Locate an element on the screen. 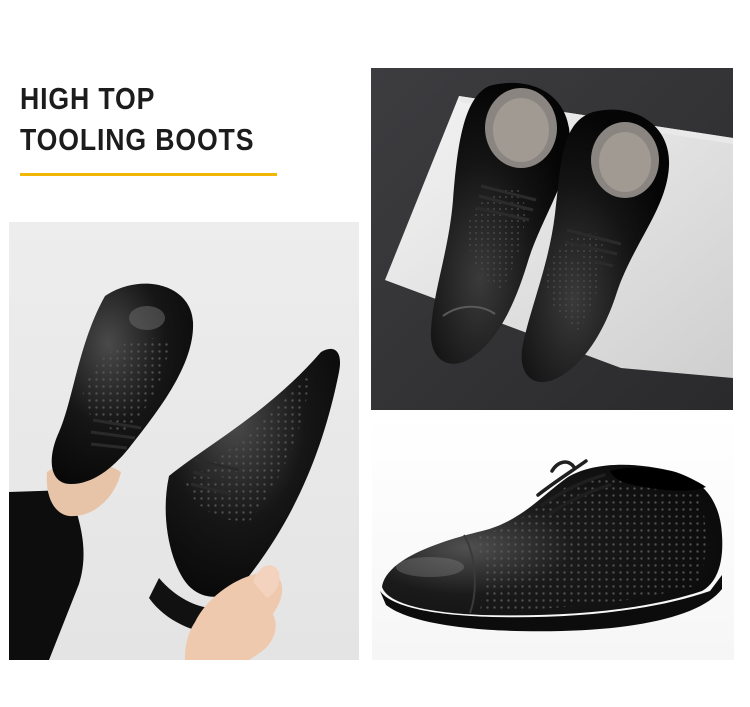 This screenshot has height=707, width=750. headline: HIGH TOP TOOLING BOOTS is located at coordinates (137, 119).